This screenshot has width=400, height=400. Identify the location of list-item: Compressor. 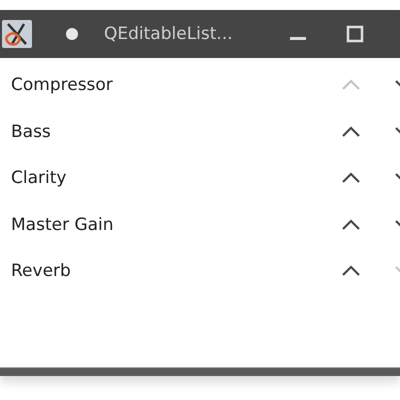
(176, 85).